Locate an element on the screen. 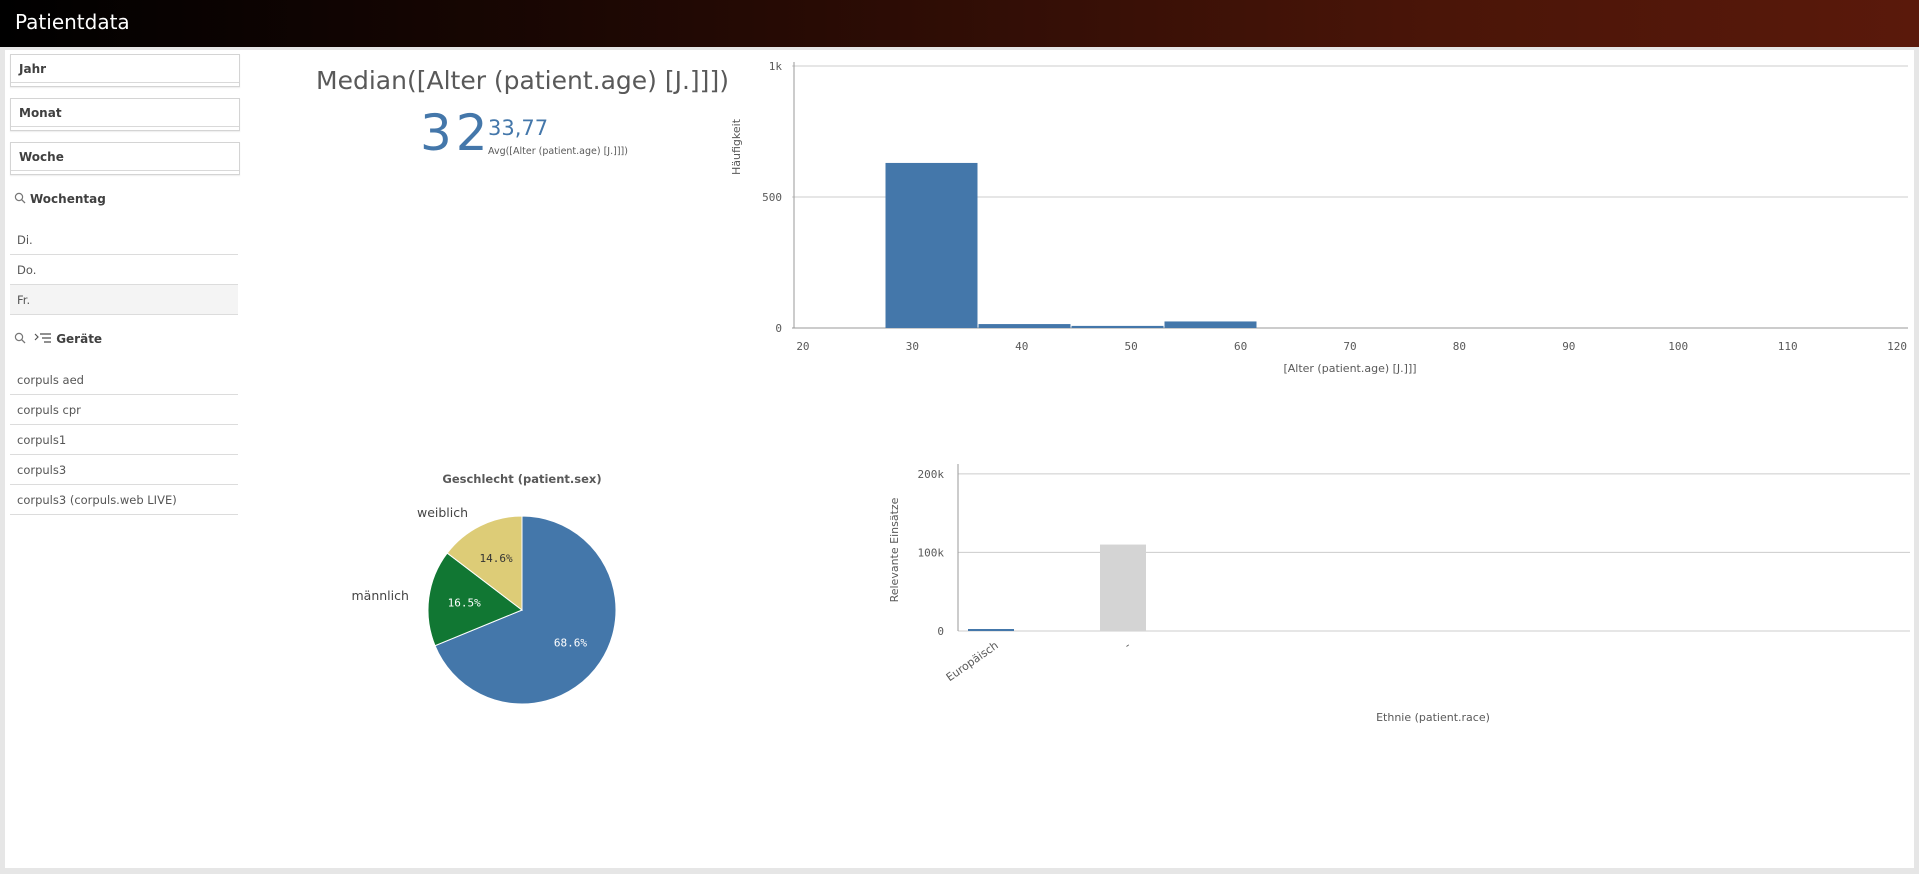  app-header: Patientdata is located at coordinates (959, 23).